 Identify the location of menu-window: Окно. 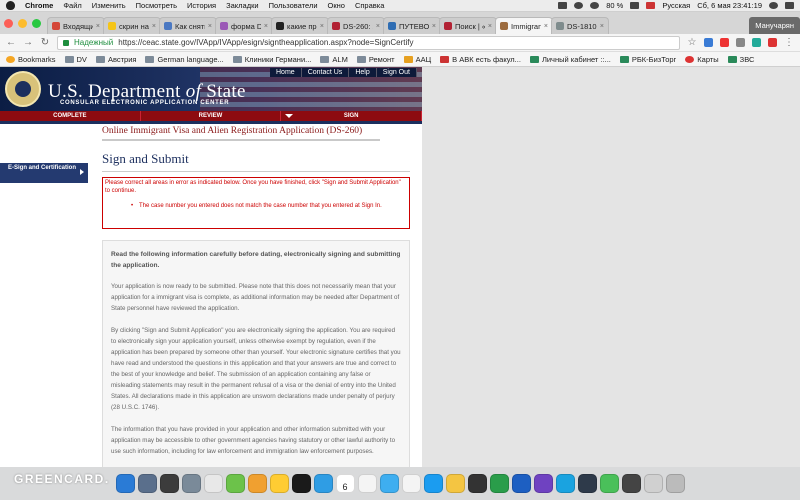
(336, 5).